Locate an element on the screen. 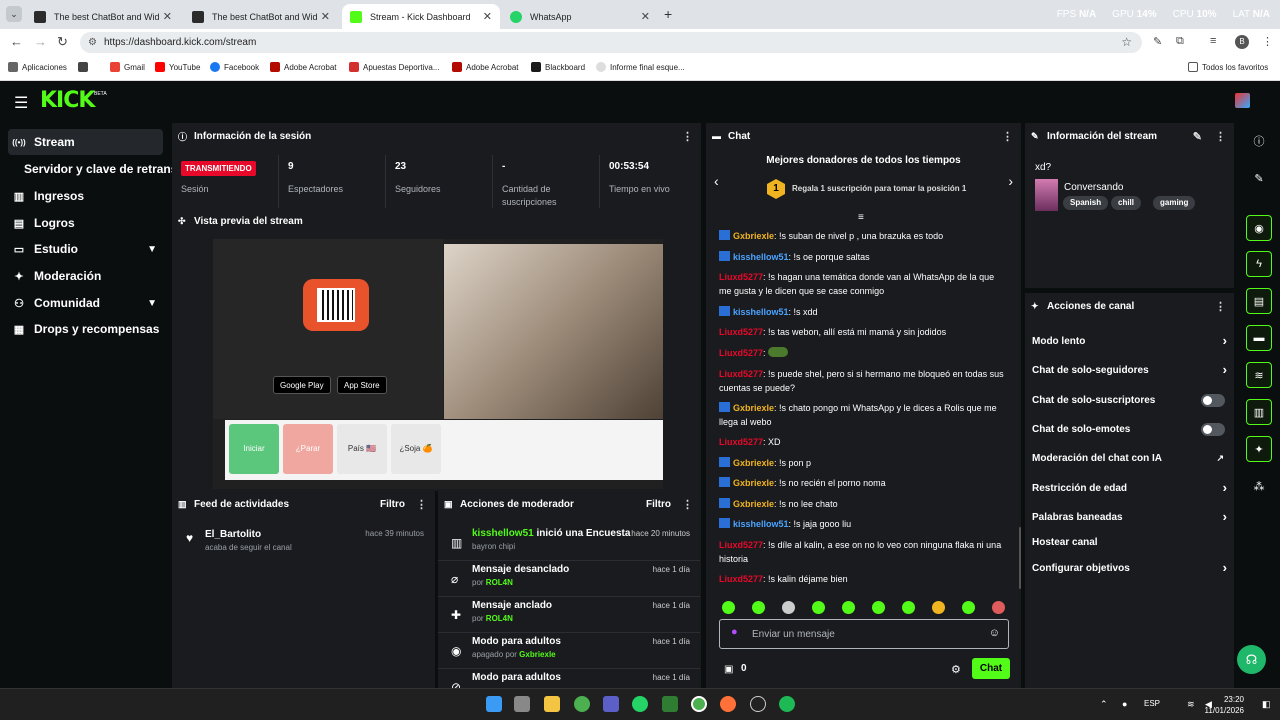 The image size is (1280, 720). teams-icon is located at coordinates (611, 704).